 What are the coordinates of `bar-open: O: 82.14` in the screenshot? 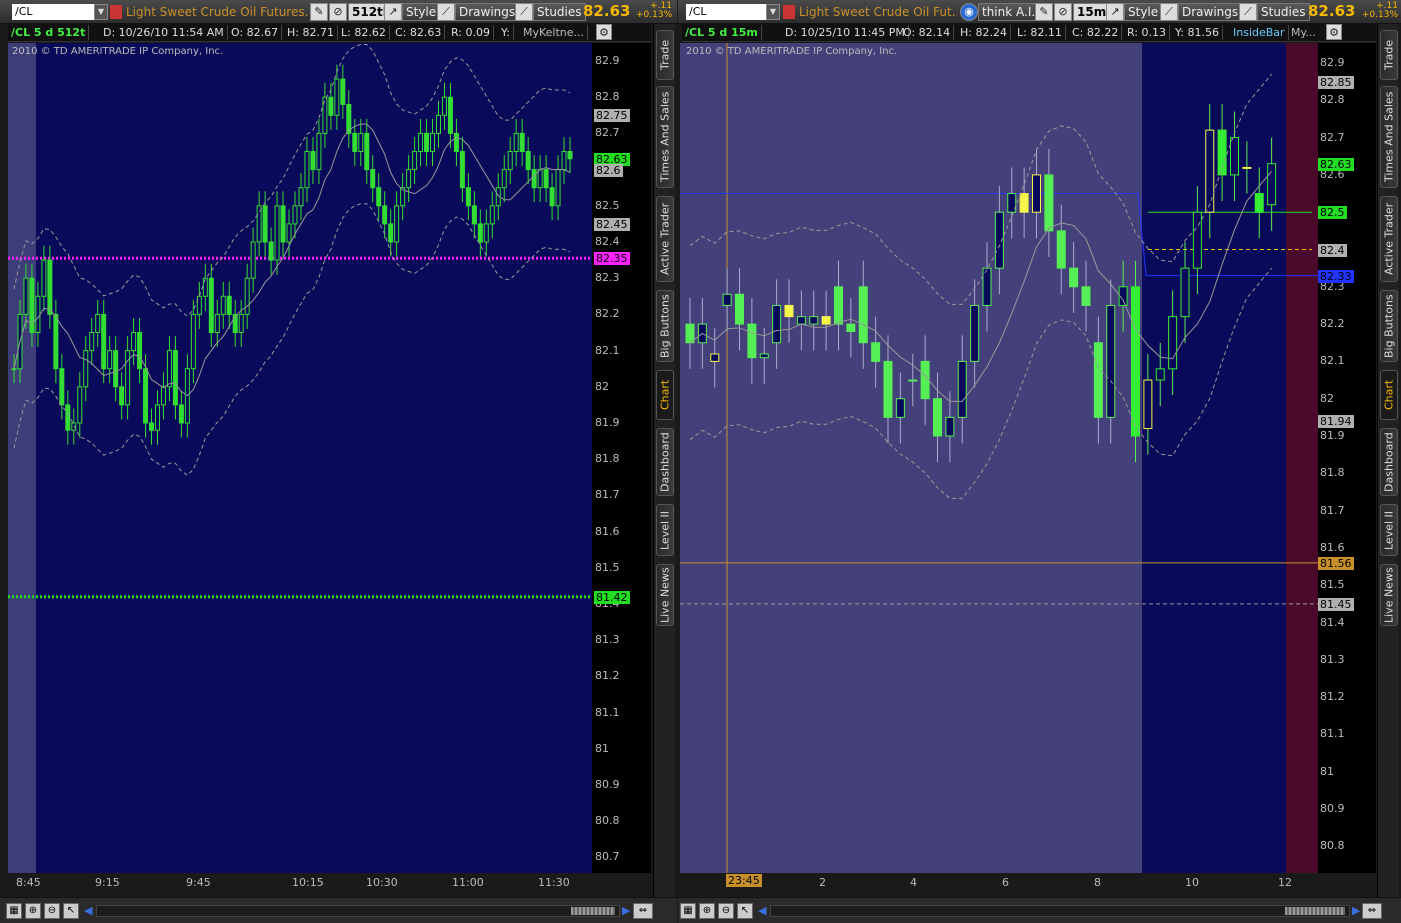 It's located at (927, 32).